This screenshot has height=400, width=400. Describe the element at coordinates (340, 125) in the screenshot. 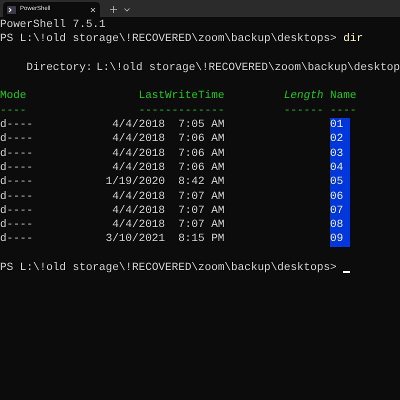

I see `name-cell: 01` at that location.